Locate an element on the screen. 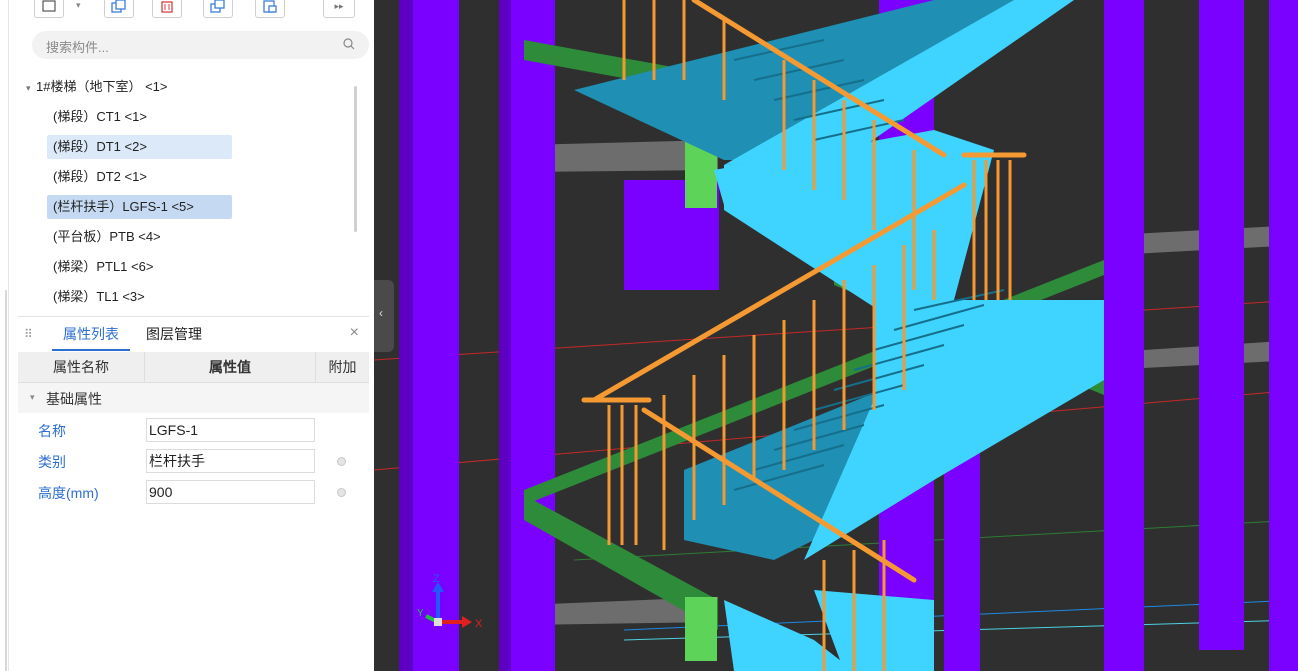 The width and height of the screenshot is (1298, 671). copy-floor-icon is located at coordinates (218, 6).